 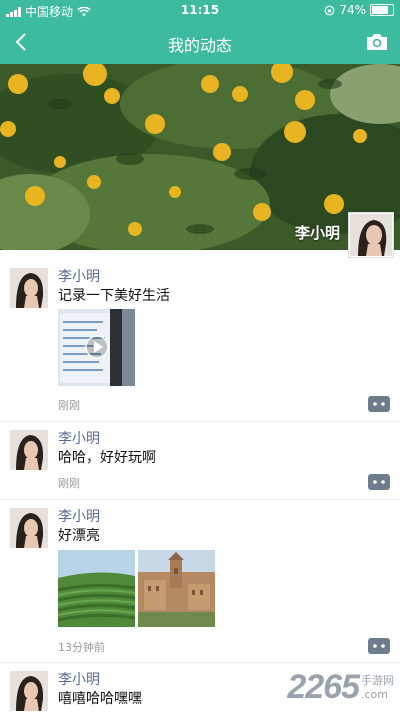 I want to click on site-watermark: 2265 手游网 .com, so click(x=340, y=687).